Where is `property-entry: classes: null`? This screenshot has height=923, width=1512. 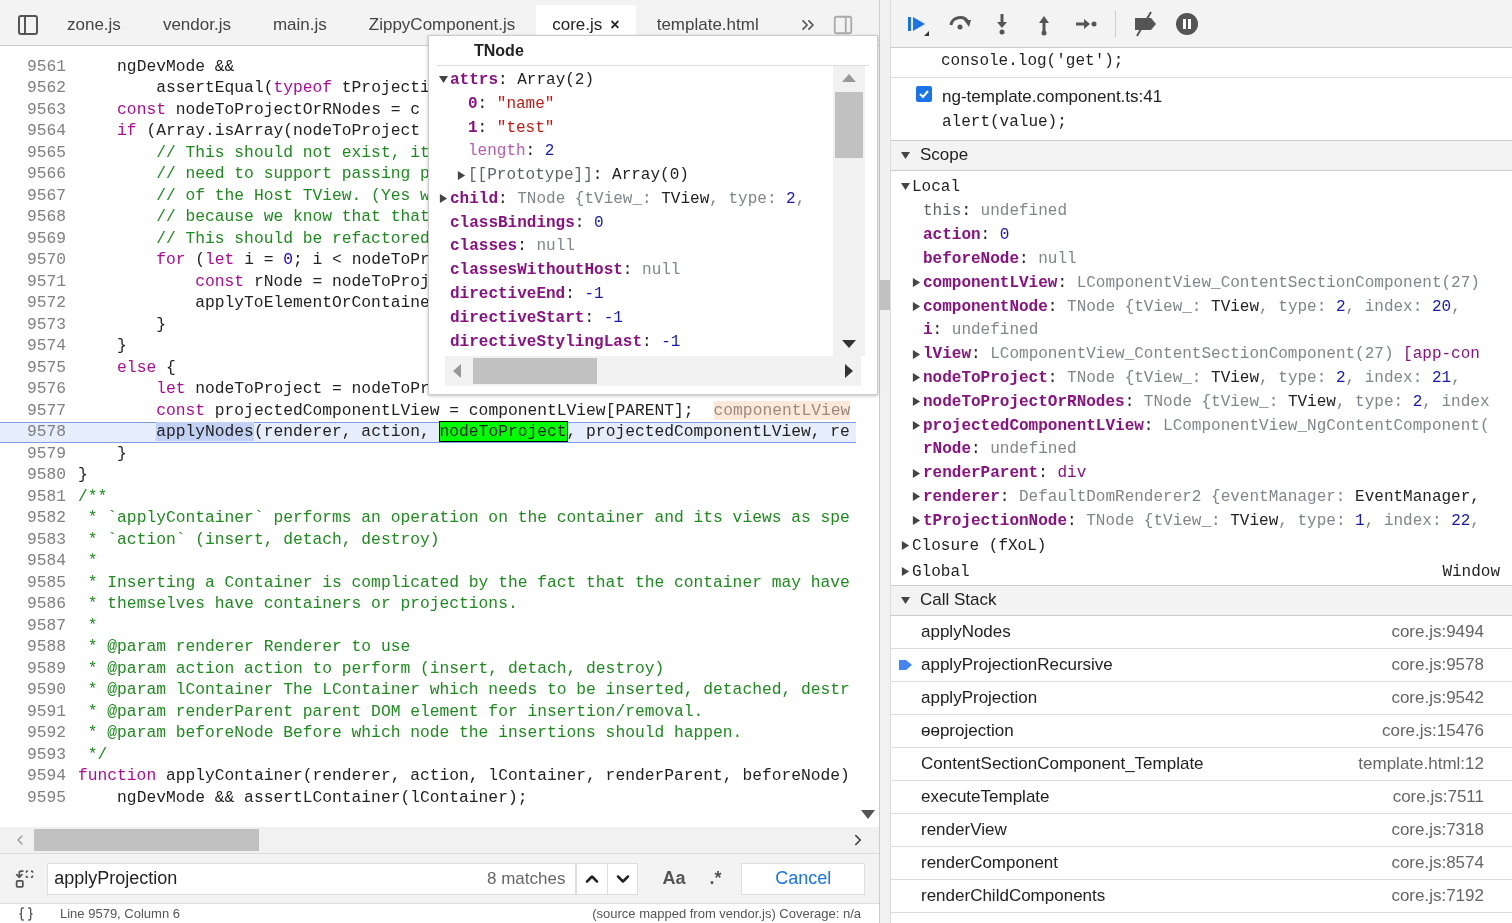 property-entry: classes: null is located at coordinates (512, 247).